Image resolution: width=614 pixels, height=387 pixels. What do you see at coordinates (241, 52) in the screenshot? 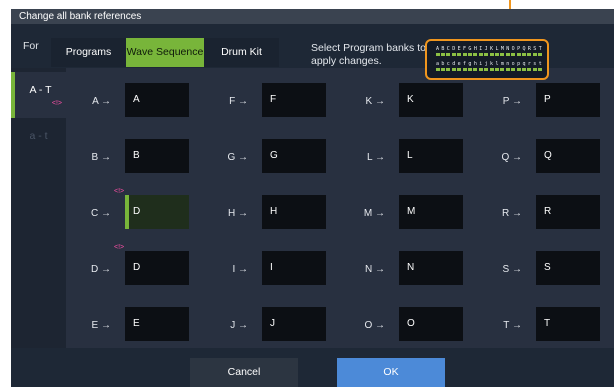
I see `tab-drum-kit: Drum Kit` at bounding box center [241, 52].